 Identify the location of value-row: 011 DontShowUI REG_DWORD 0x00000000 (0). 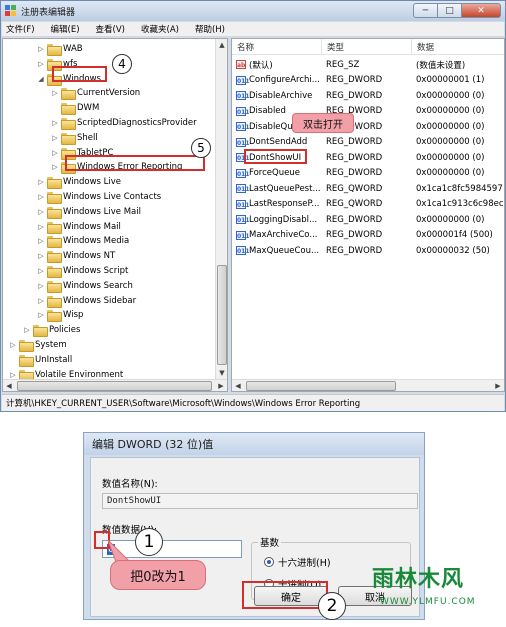
(368, 158).